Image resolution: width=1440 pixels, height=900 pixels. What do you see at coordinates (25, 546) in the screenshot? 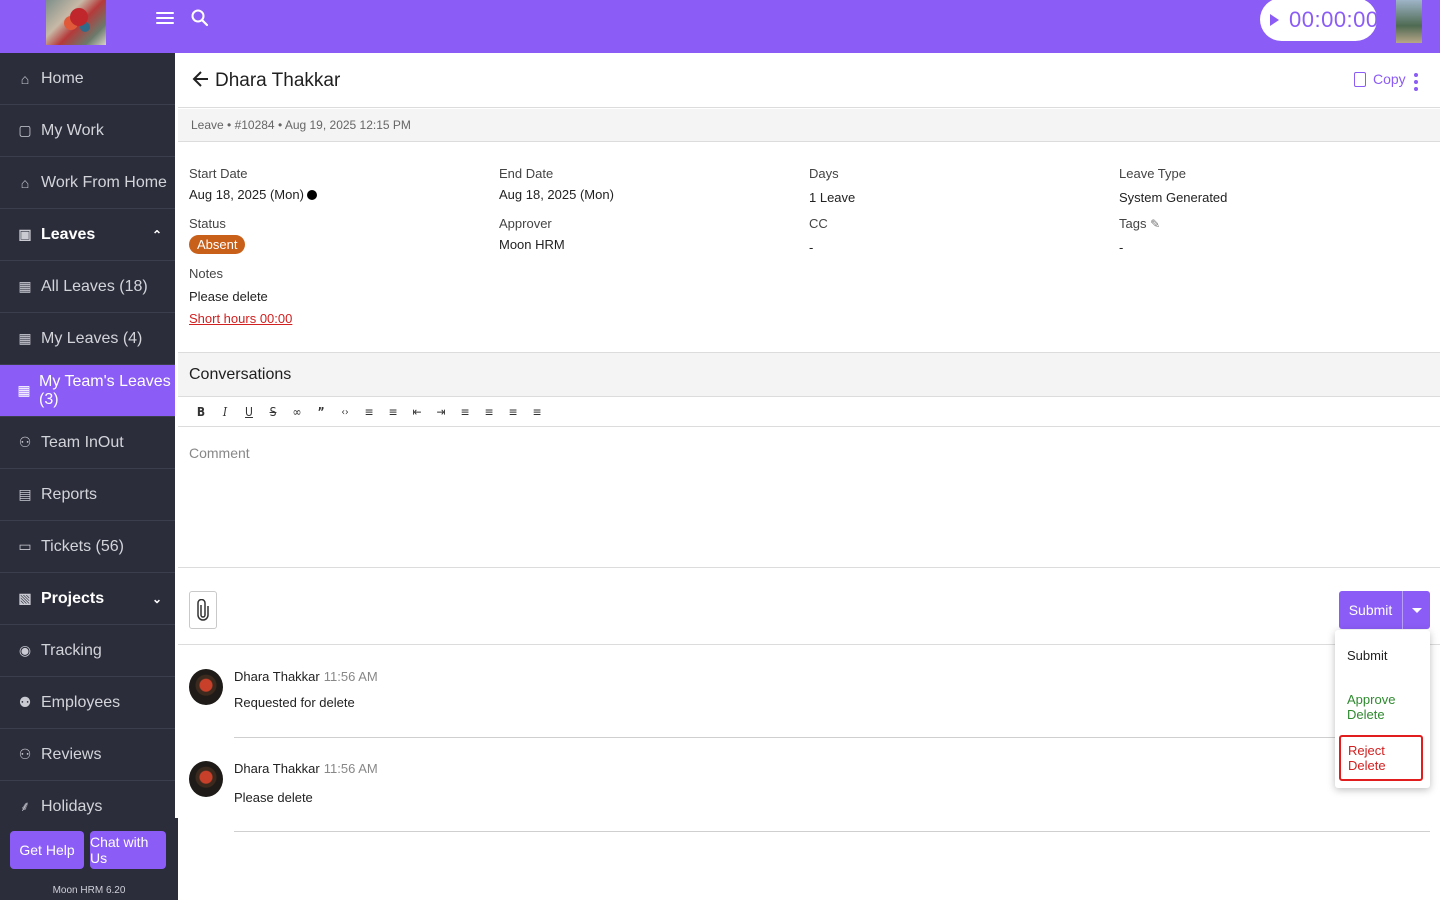
I see `ticket-icon: ▭` at bounding box center [25, 546].